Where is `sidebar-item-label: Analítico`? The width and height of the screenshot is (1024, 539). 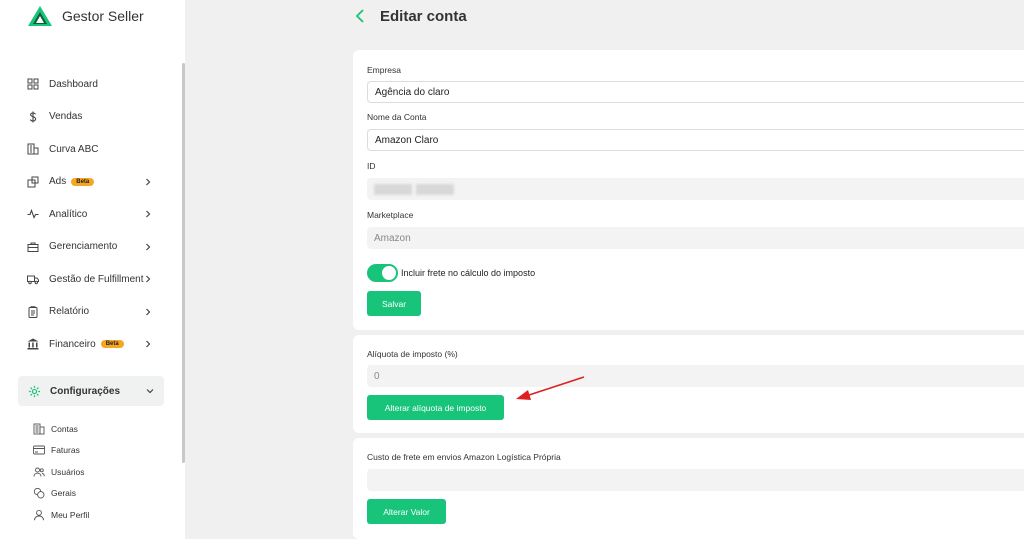
sidebar-item-label: Analítico is located at coordinates (68, 214).